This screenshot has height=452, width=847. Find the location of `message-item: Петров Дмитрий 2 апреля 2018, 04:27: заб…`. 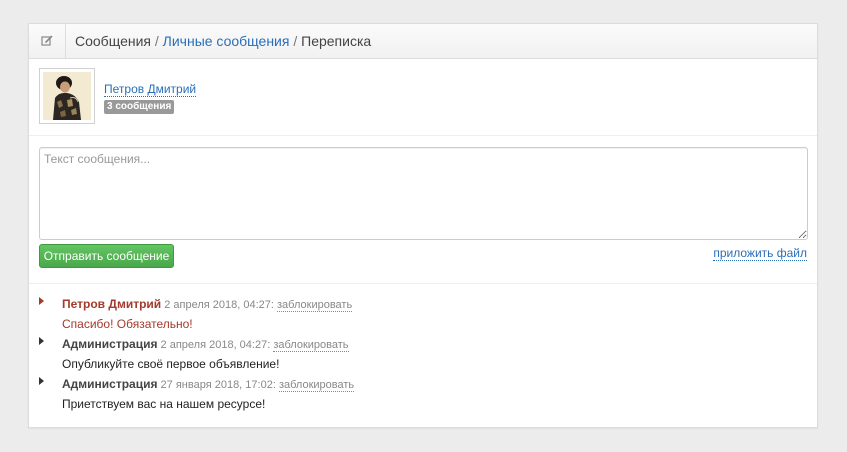

message-item: Петров Дмитрий 2 апреля 2018, 04:27: заб… is located at coordinates (423, 314).